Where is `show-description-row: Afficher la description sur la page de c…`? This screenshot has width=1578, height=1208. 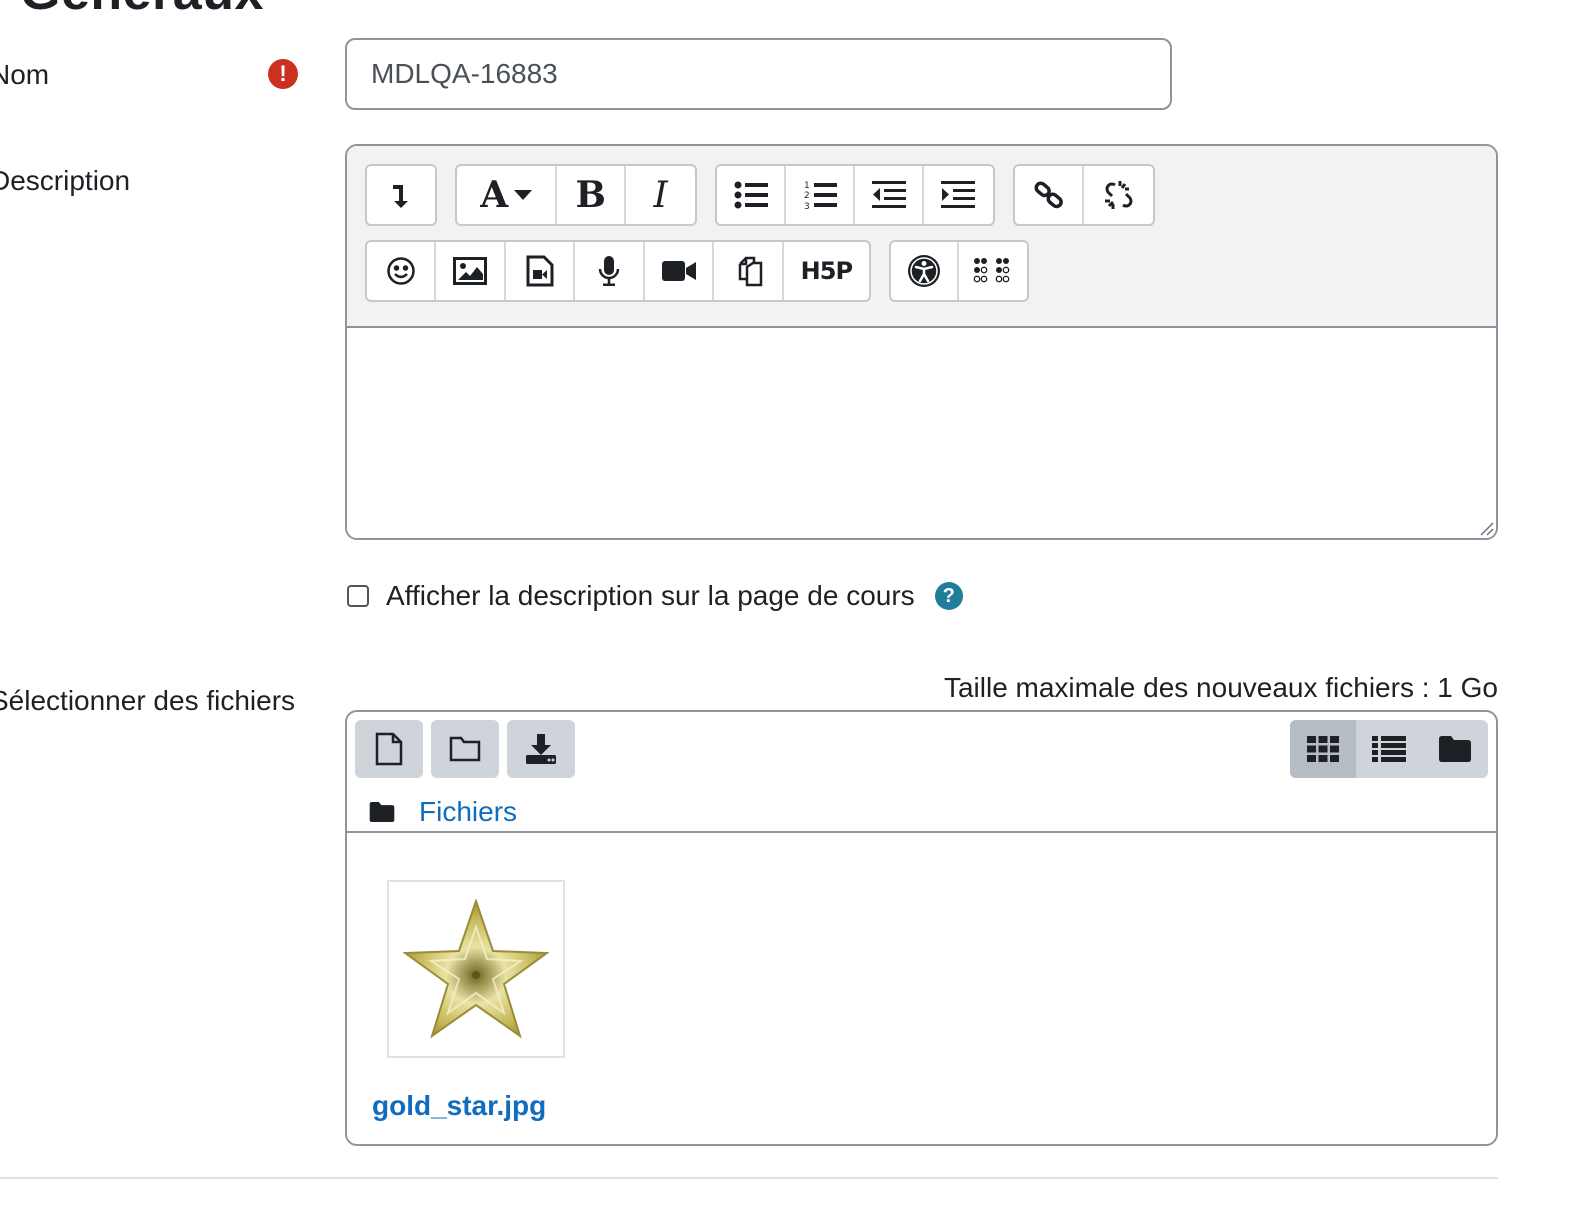 show-description-row: Afficher la description sur la page de c… is located at coordinates (654, 596).